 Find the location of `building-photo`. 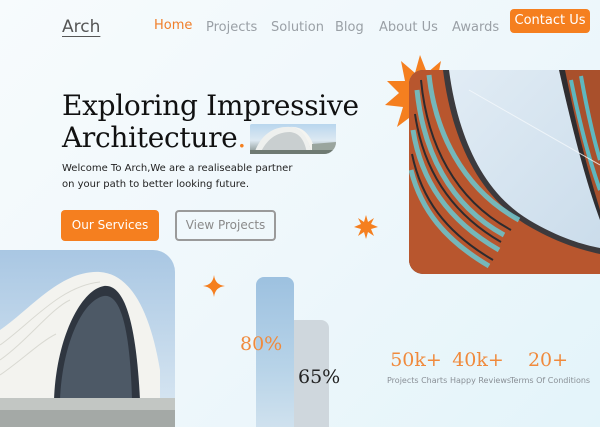

building-photo is located at coordinates (87, 338).